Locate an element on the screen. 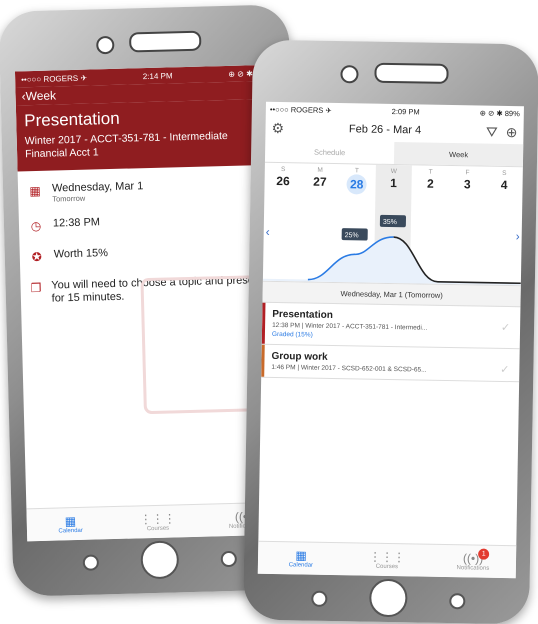  status-time: 2:14 PM is located at coordinates (157, 75).